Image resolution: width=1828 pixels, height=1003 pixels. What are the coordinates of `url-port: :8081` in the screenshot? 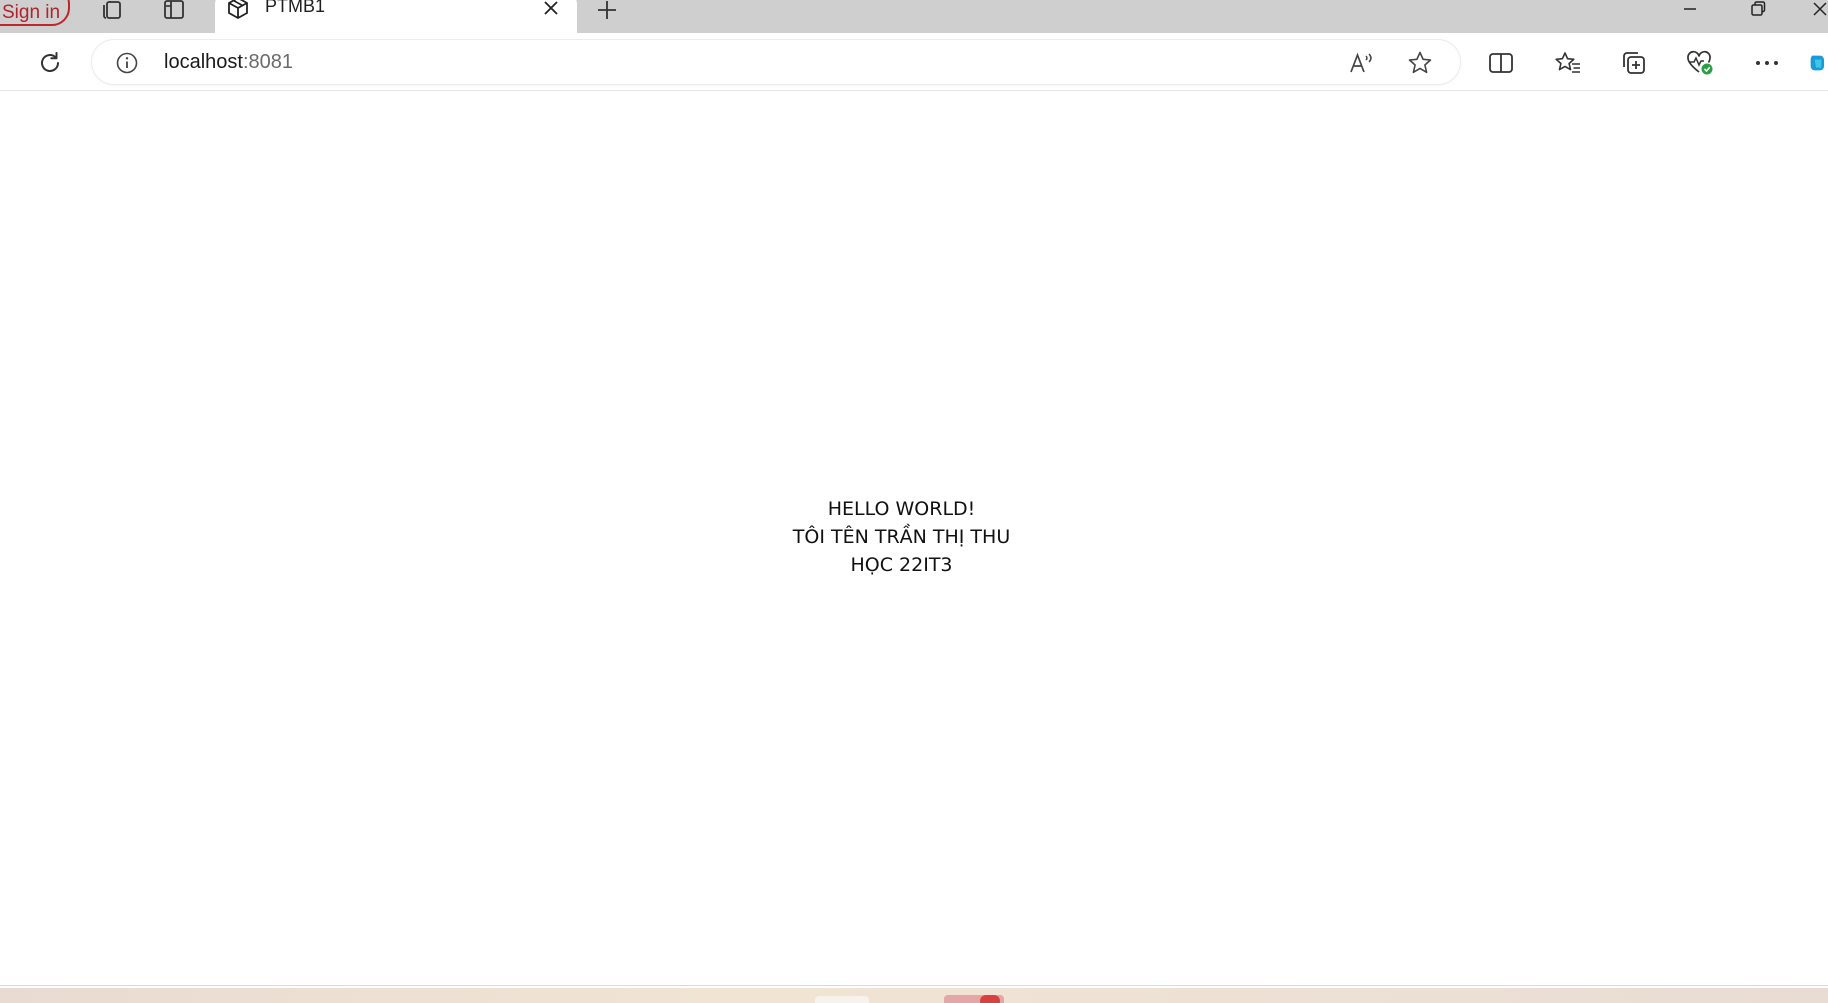 It's located at (267, 62).